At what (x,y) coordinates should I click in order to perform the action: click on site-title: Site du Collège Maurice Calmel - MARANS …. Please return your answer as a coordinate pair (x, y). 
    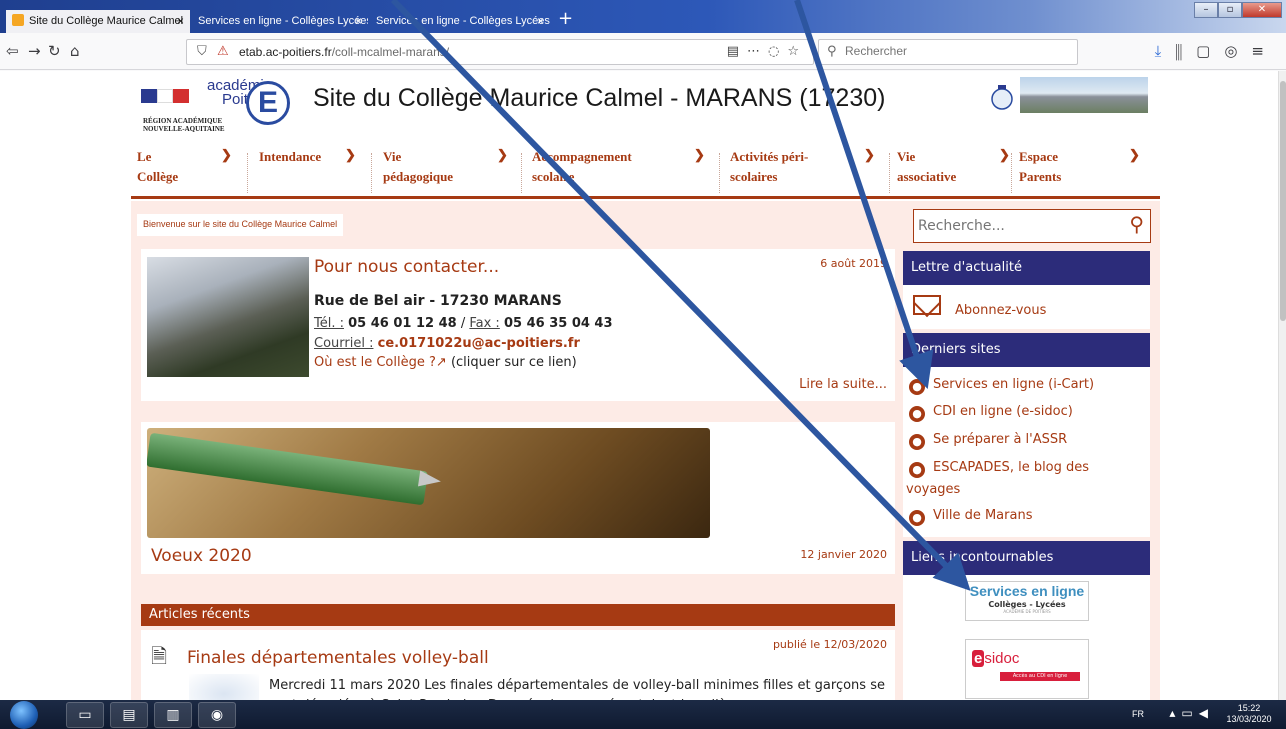
    Looking at the image, I should click on (599, 98).